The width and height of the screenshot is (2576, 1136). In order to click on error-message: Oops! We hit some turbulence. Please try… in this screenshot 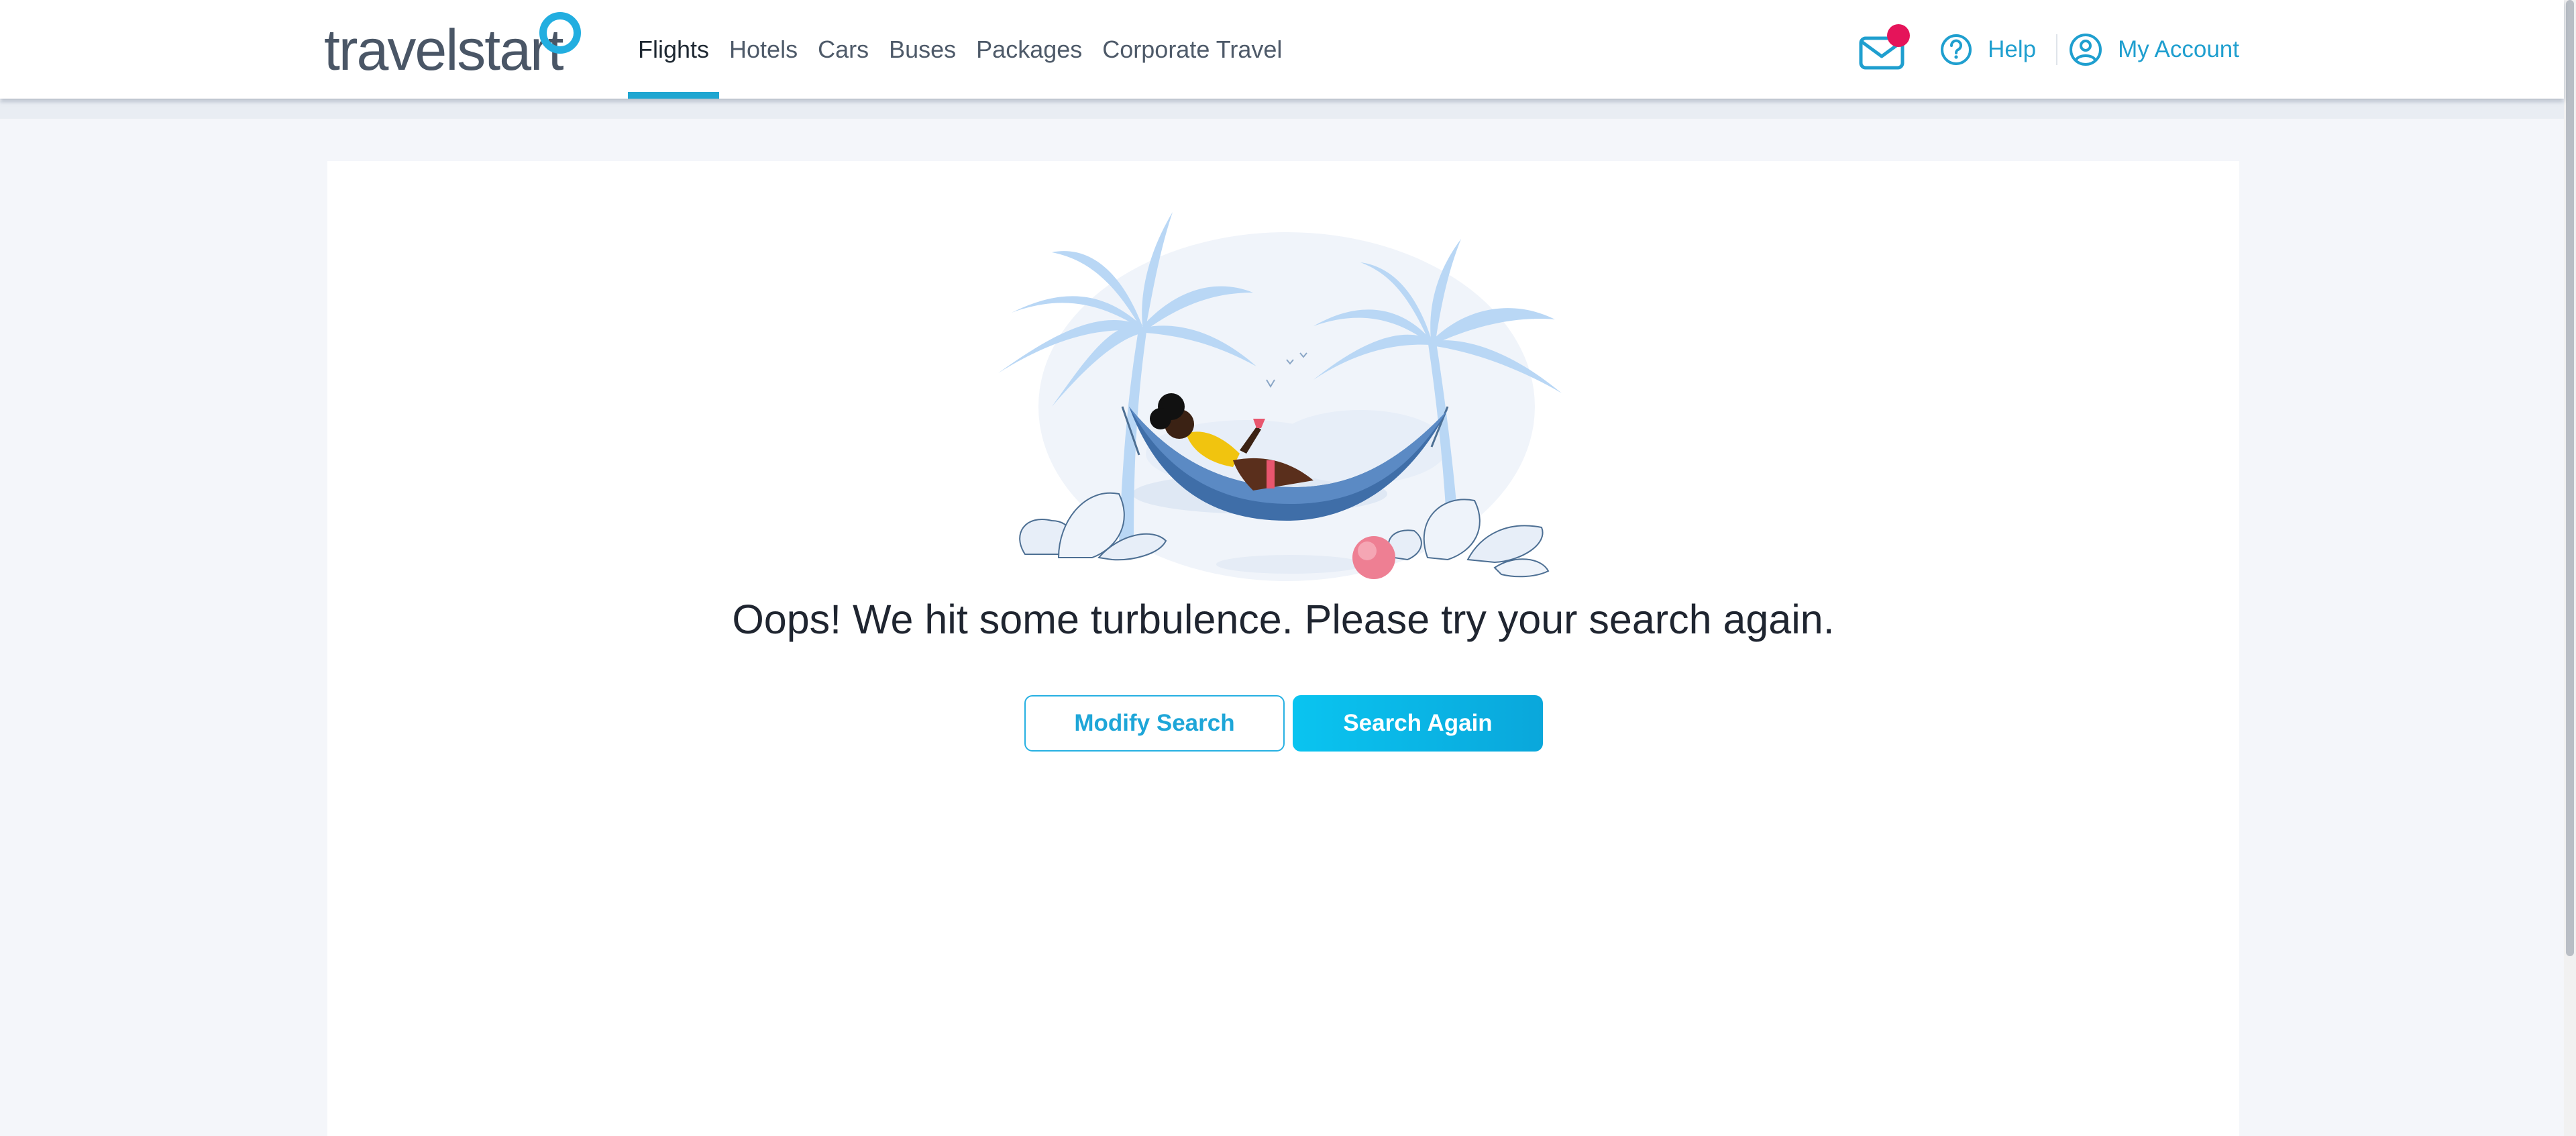, I will do `click(1283, 619)`.